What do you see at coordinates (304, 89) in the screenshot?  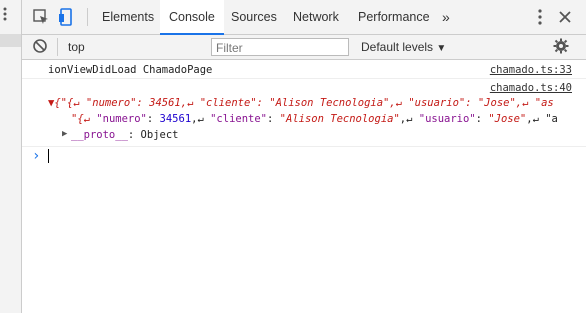 I see `log-entry-source: chamado.ts:40` at bounding box center [304, 89].